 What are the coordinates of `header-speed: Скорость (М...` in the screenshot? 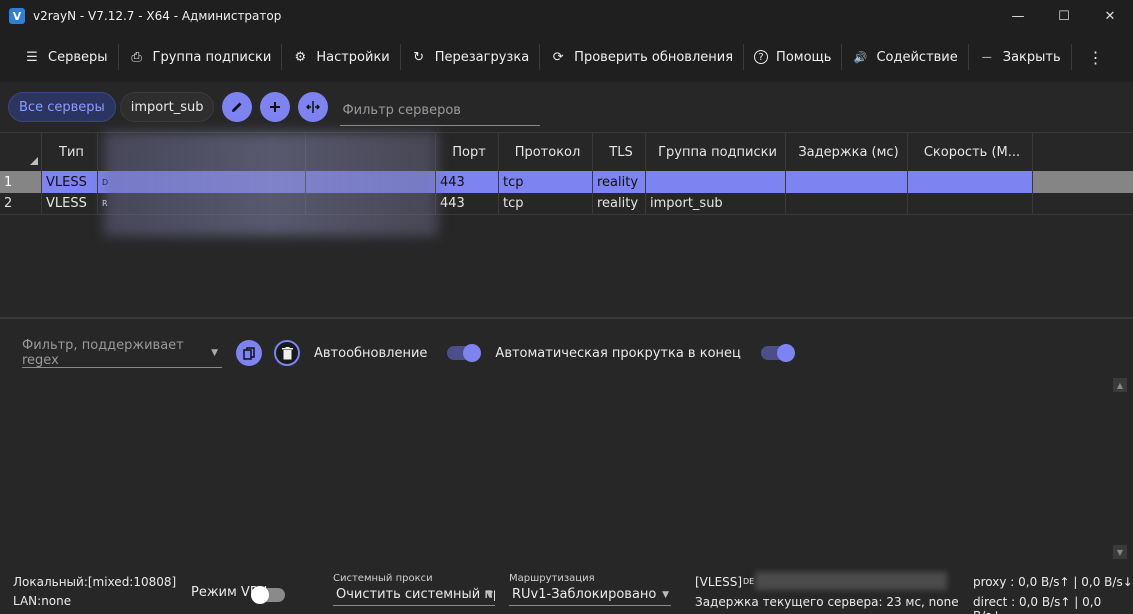 It's located at (970, 152).